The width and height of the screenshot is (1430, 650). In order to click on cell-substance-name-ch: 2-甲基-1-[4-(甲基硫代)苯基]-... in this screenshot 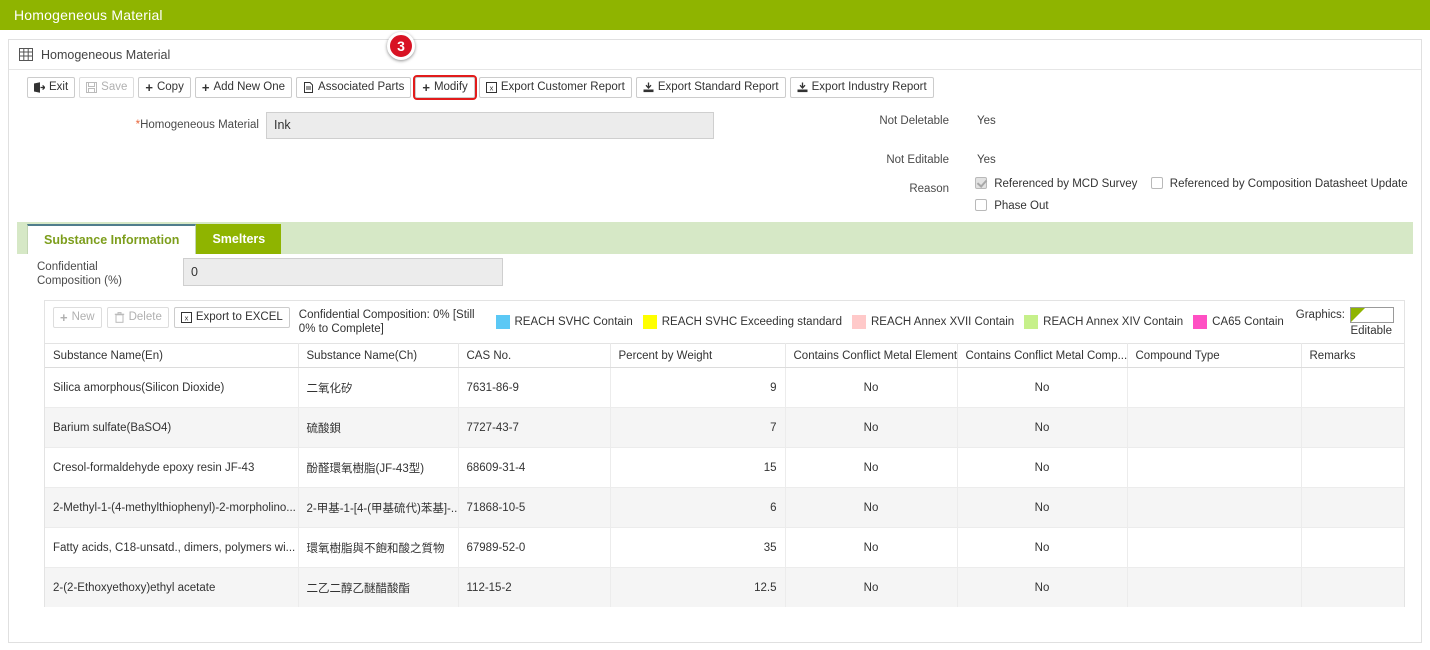, I will do `click(378, 507)`.